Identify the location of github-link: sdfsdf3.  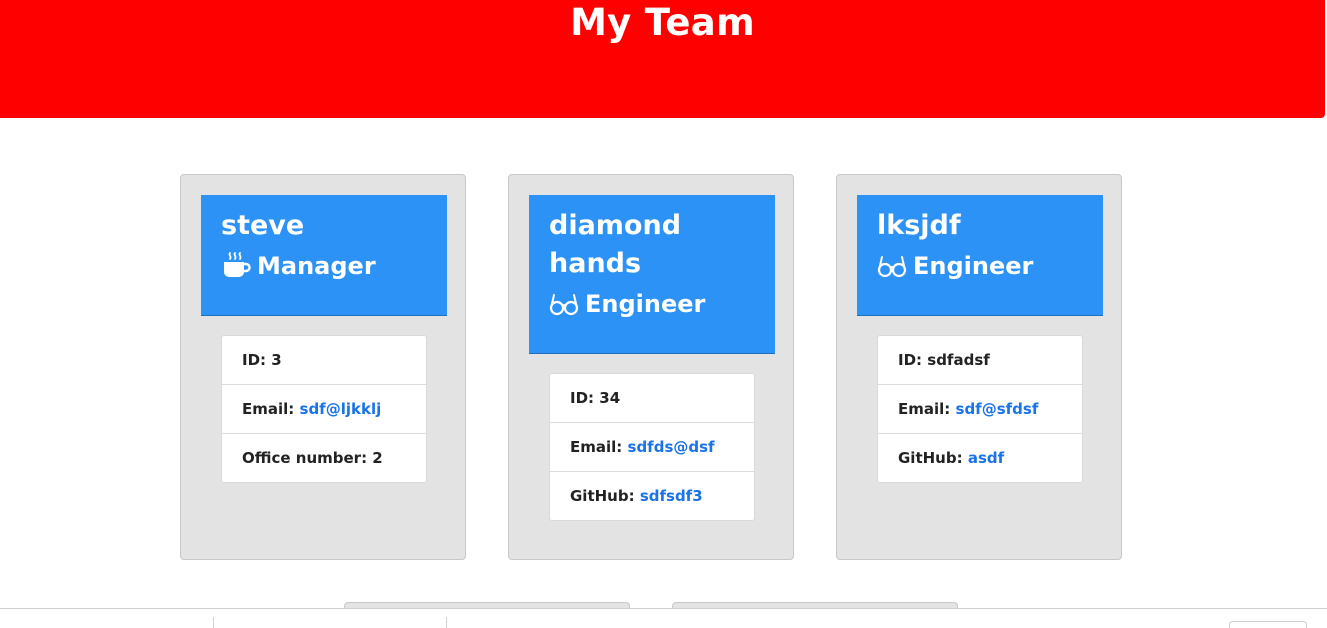
(671, 496).